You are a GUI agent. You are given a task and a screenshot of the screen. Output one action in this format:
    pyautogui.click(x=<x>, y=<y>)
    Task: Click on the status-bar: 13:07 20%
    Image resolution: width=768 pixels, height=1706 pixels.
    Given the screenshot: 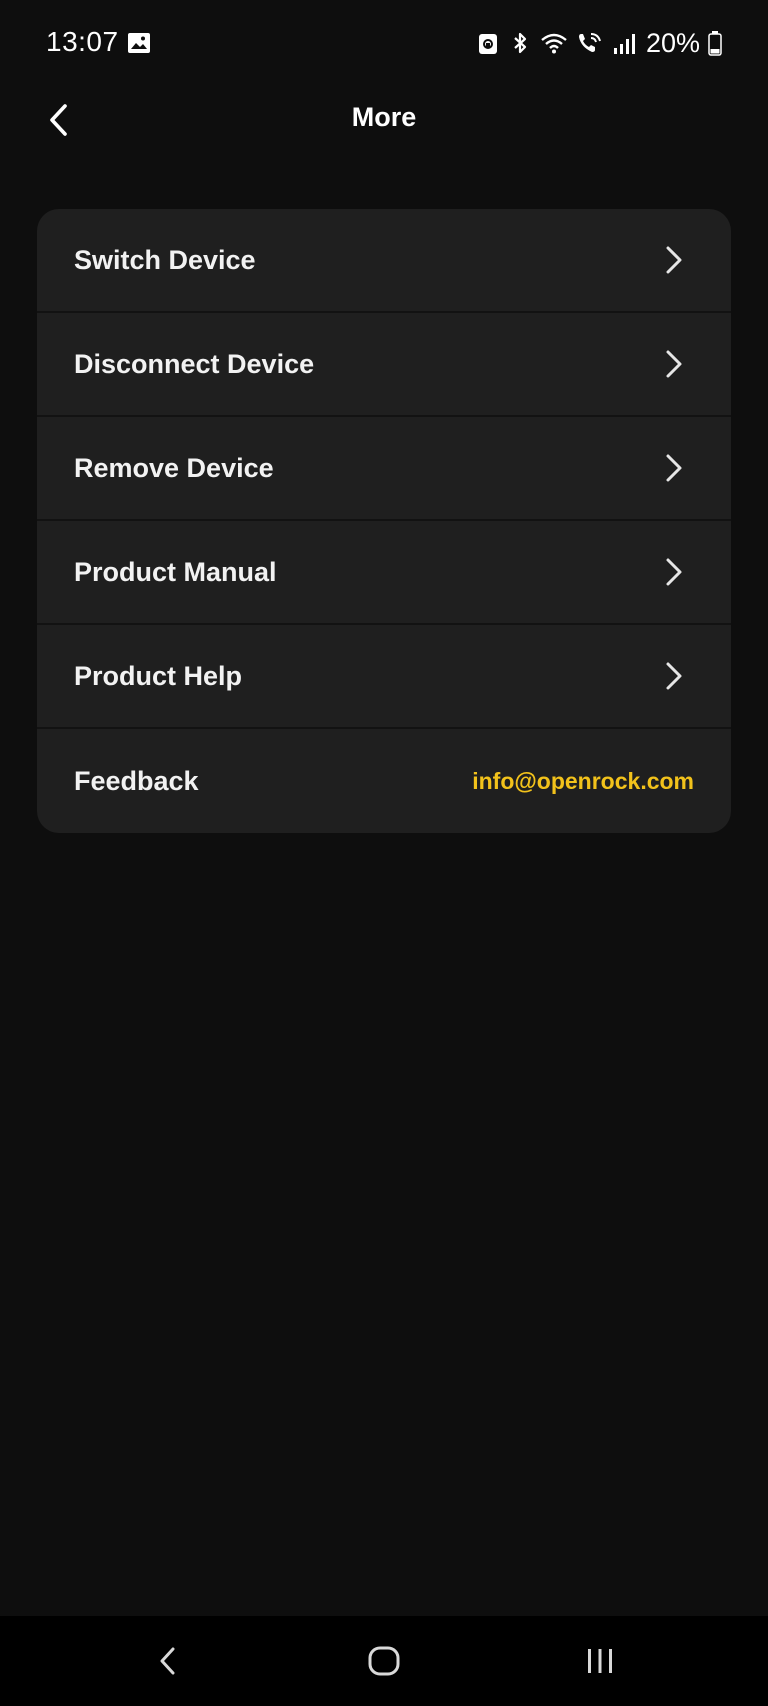 What is the action you would take?
    pyautogui.click(x=384, y=45)
    